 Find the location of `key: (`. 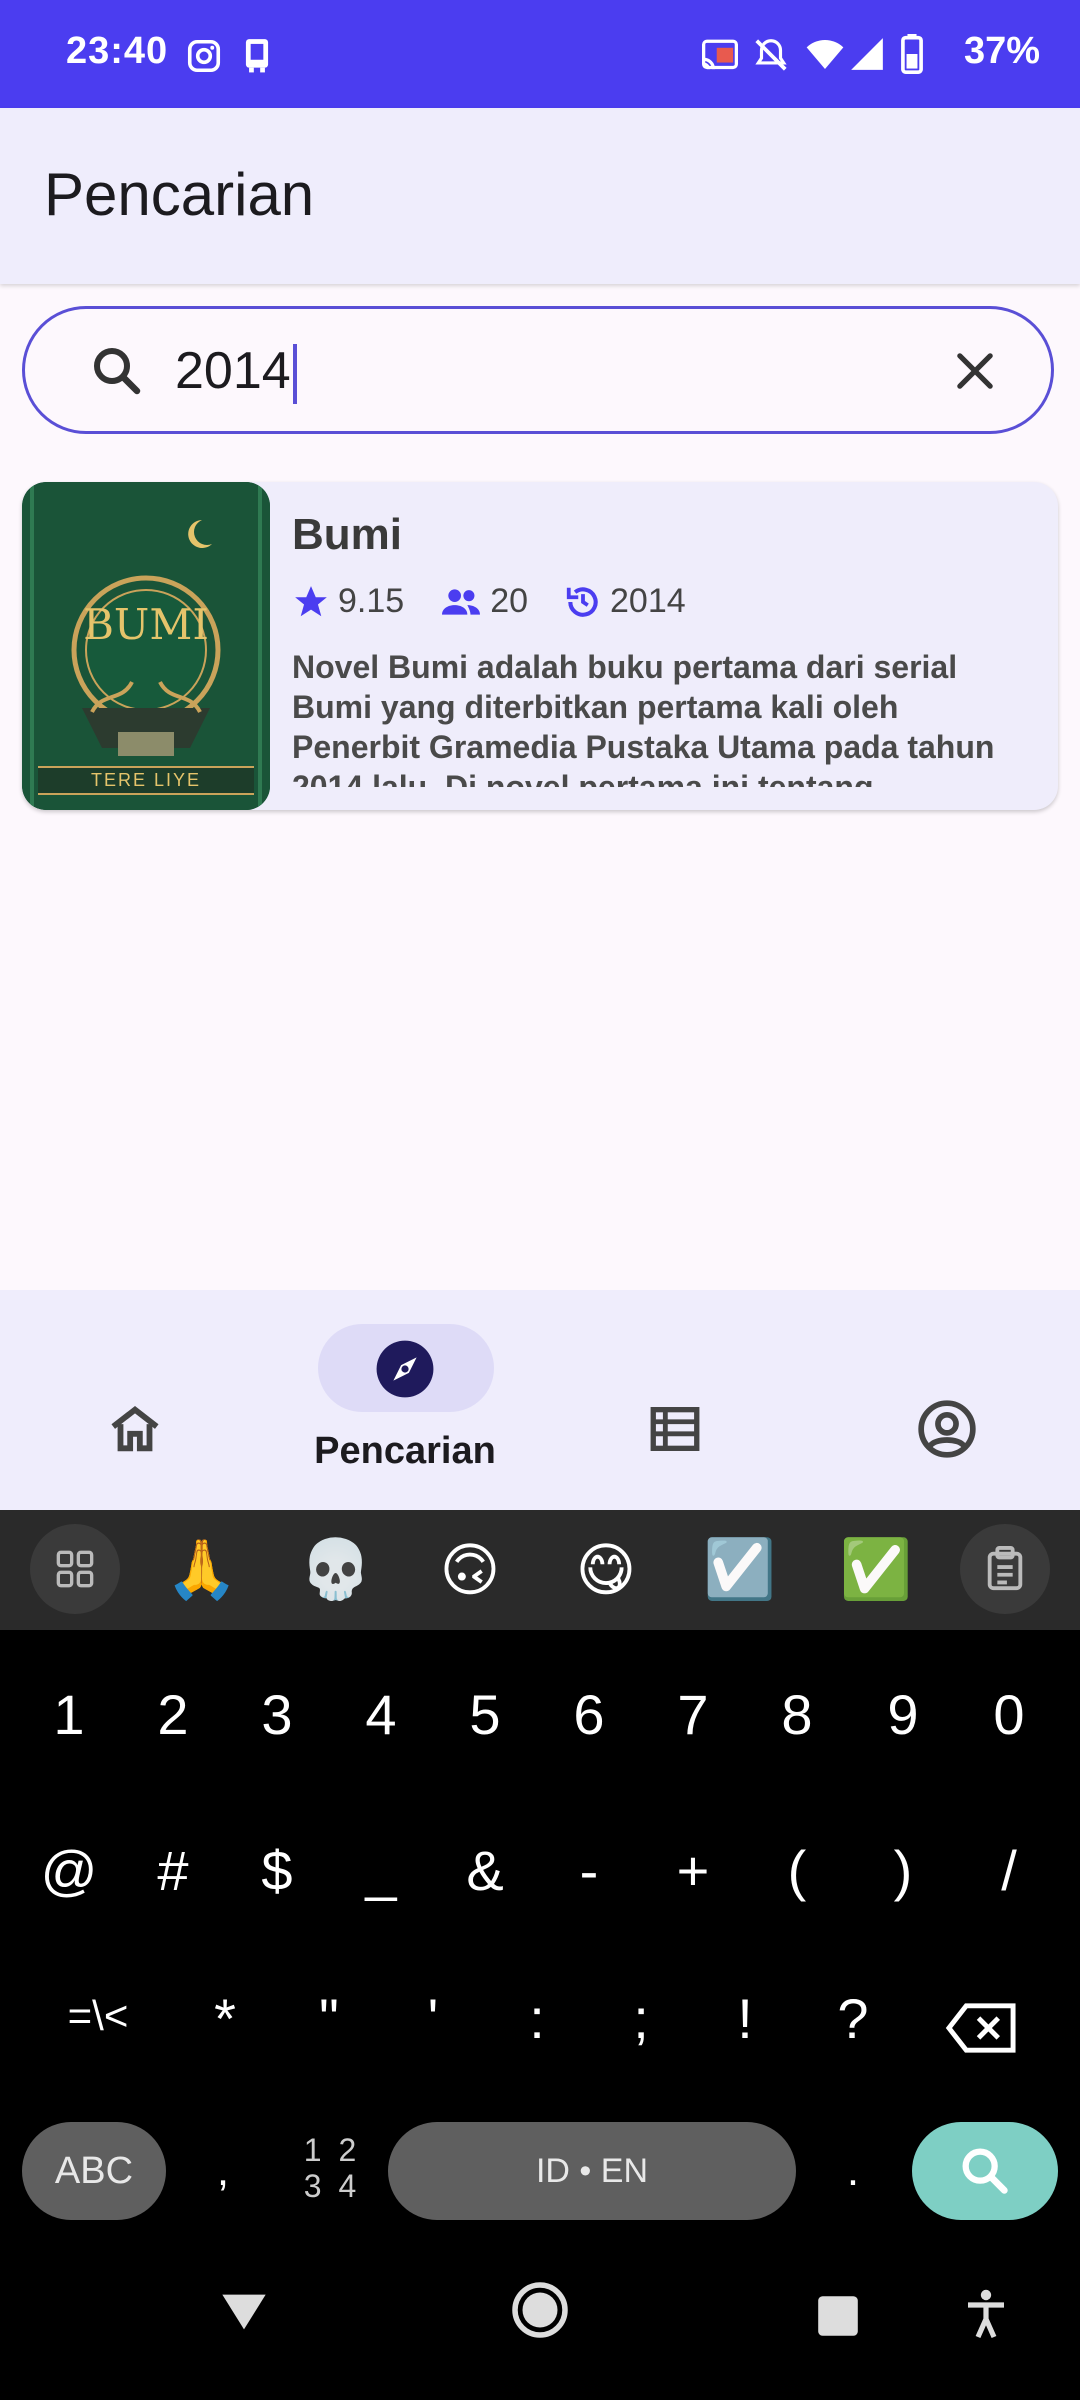

key: ( is located at coordinates (797, 1870).